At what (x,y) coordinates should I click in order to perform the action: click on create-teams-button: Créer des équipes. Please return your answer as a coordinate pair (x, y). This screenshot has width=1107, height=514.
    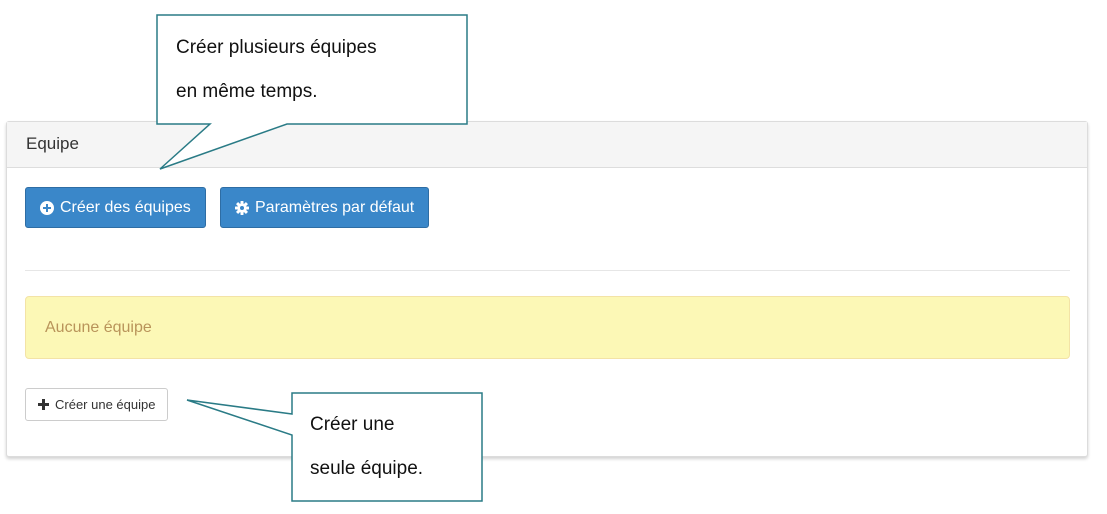
    Looking at the image, I should click on (115, 207).